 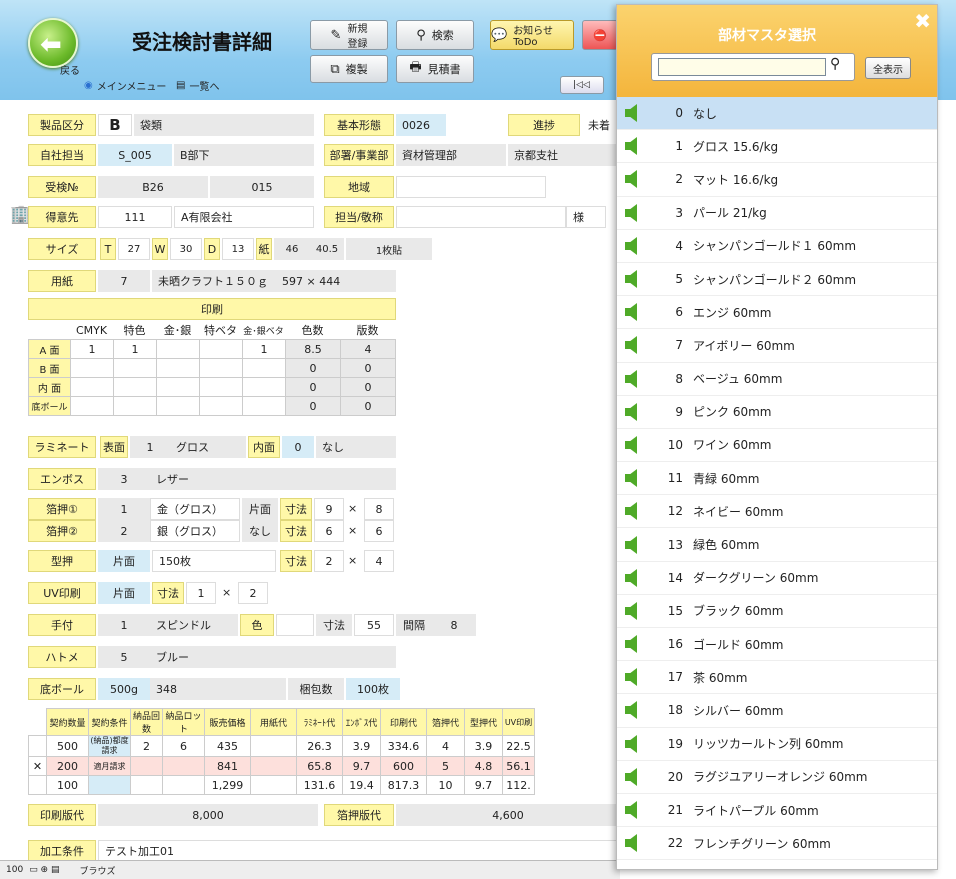 I want to click on foil1-side: 片面, so click(x=260, y=509).